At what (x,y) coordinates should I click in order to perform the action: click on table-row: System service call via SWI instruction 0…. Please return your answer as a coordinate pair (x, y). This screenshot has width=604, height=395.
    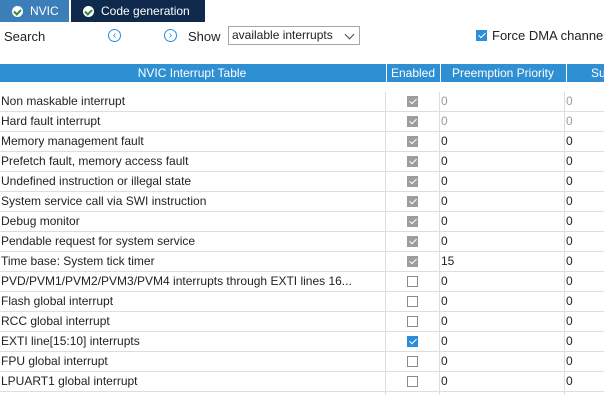
    Looking at the image, I should click on (302, 202).